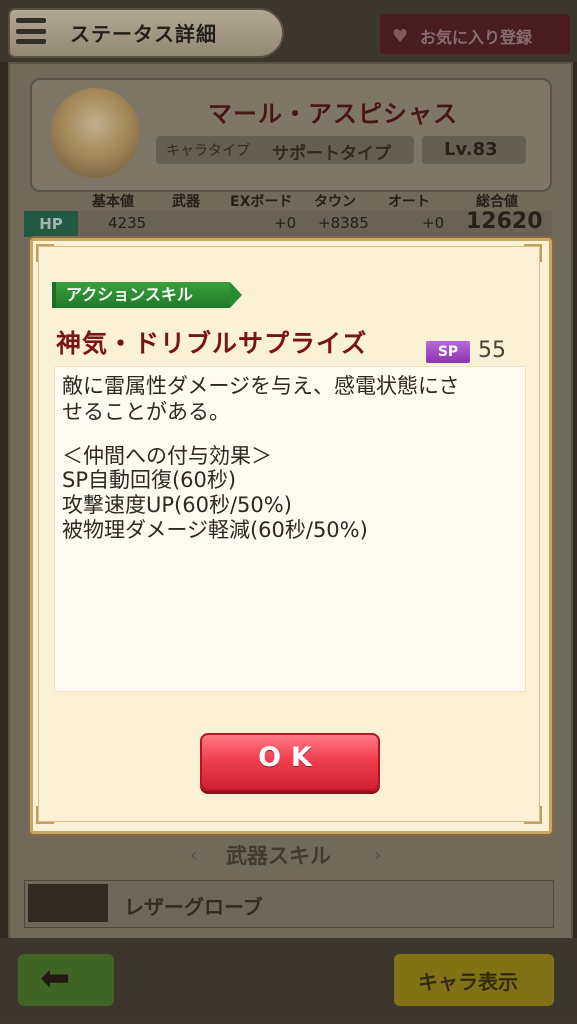 Image resolution: width=577 pixels, height=1024 pixels. I want to click on skill-name: 神気・ドリブルサプライズ, so click(212, 343).